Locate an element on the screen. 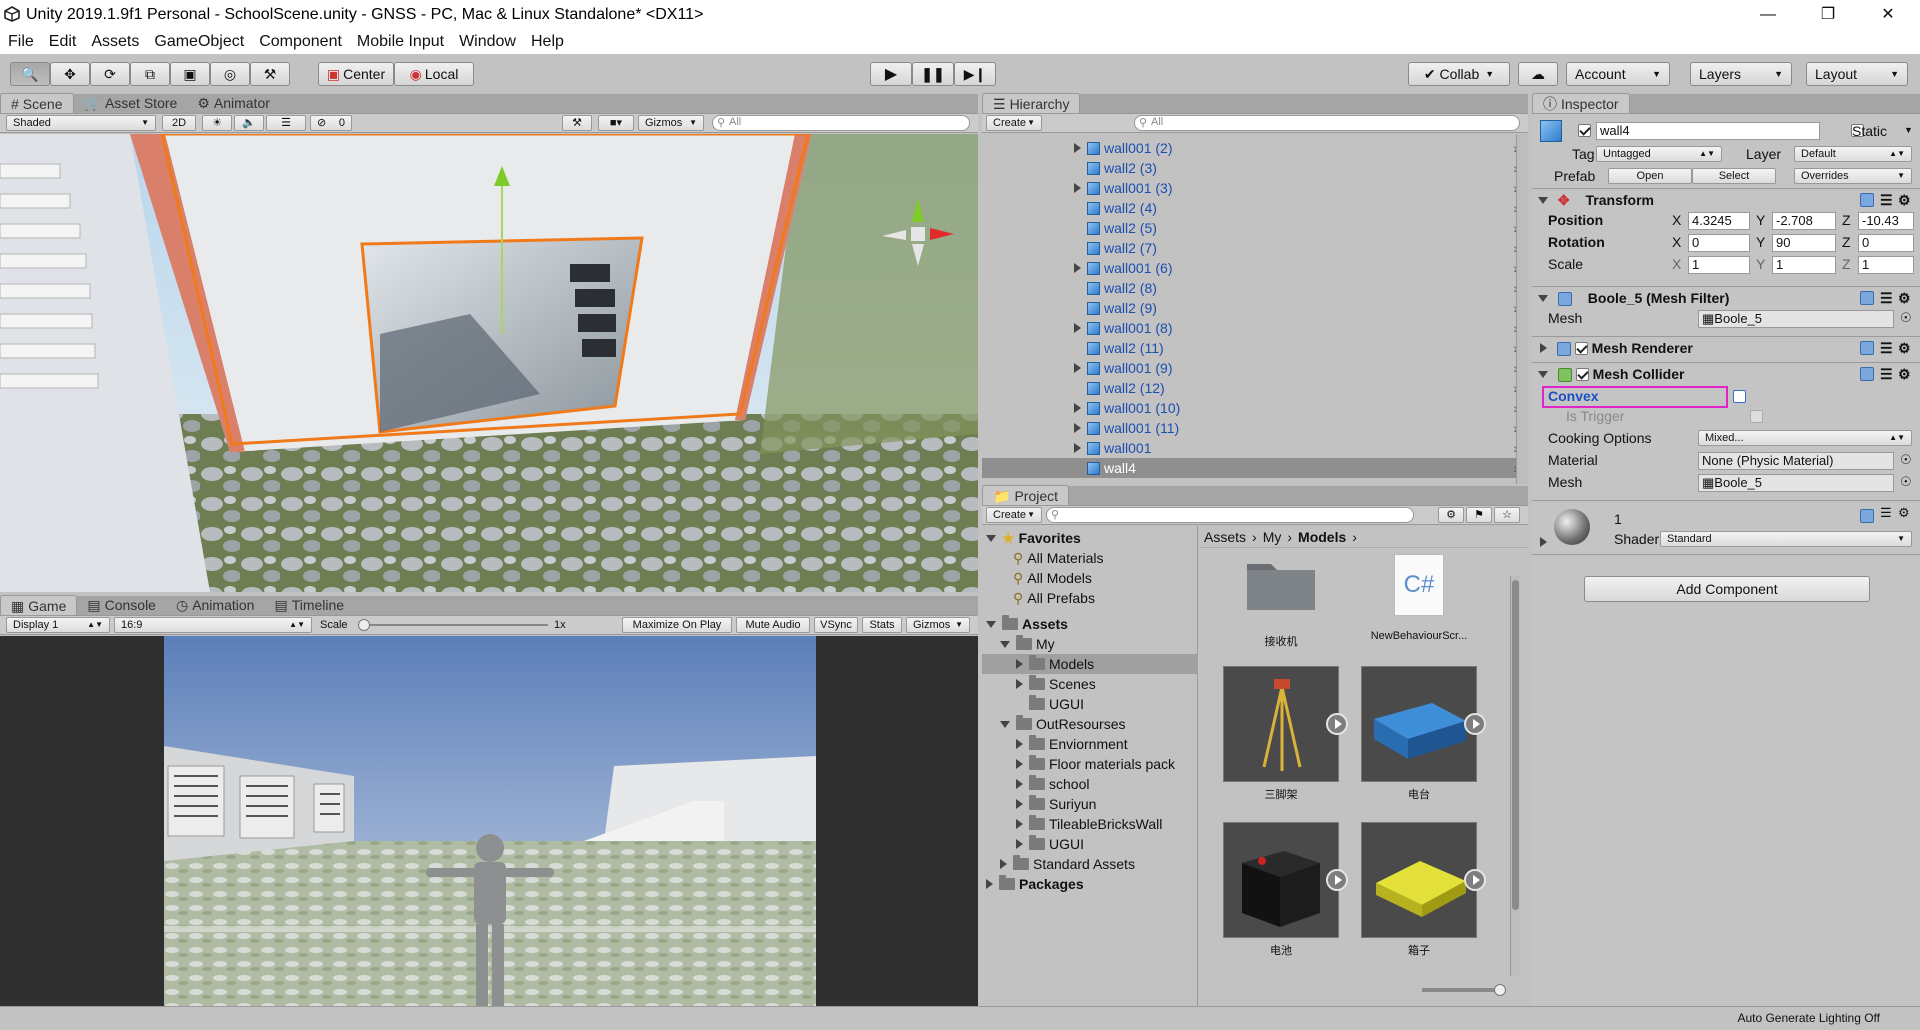  hand-tool-button: 🔍 is located at coordinates (30, 74).